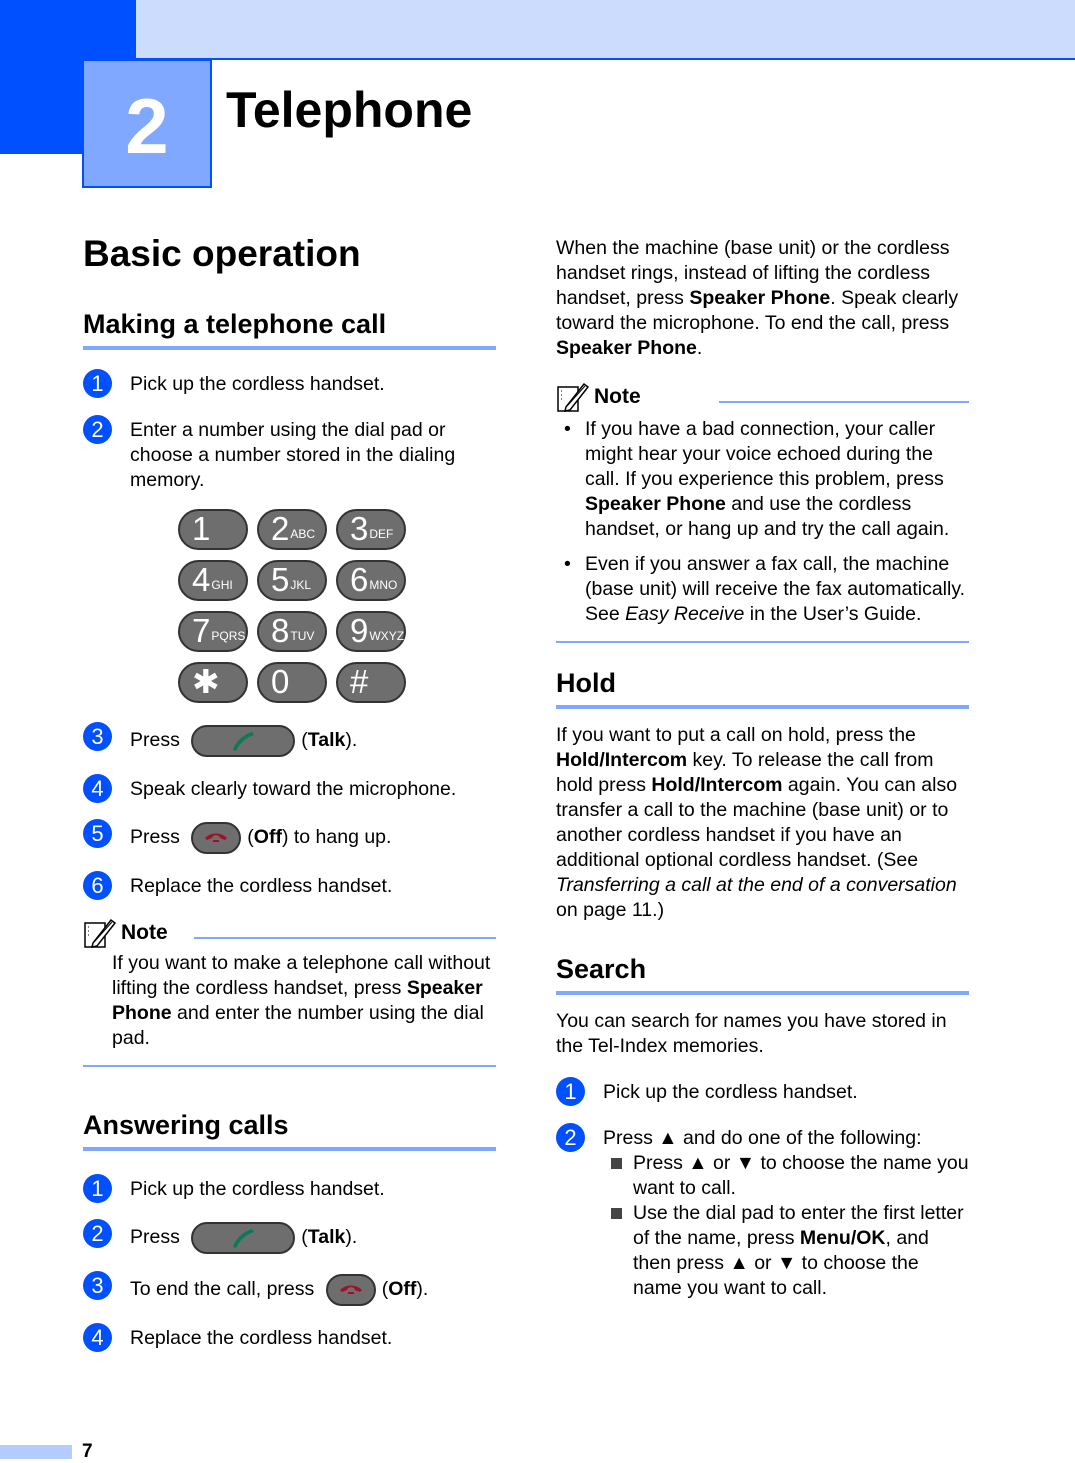  Describe the element at coordinates (762, 688) in the screenshot. I see `heading-hold: Hold` at that location.